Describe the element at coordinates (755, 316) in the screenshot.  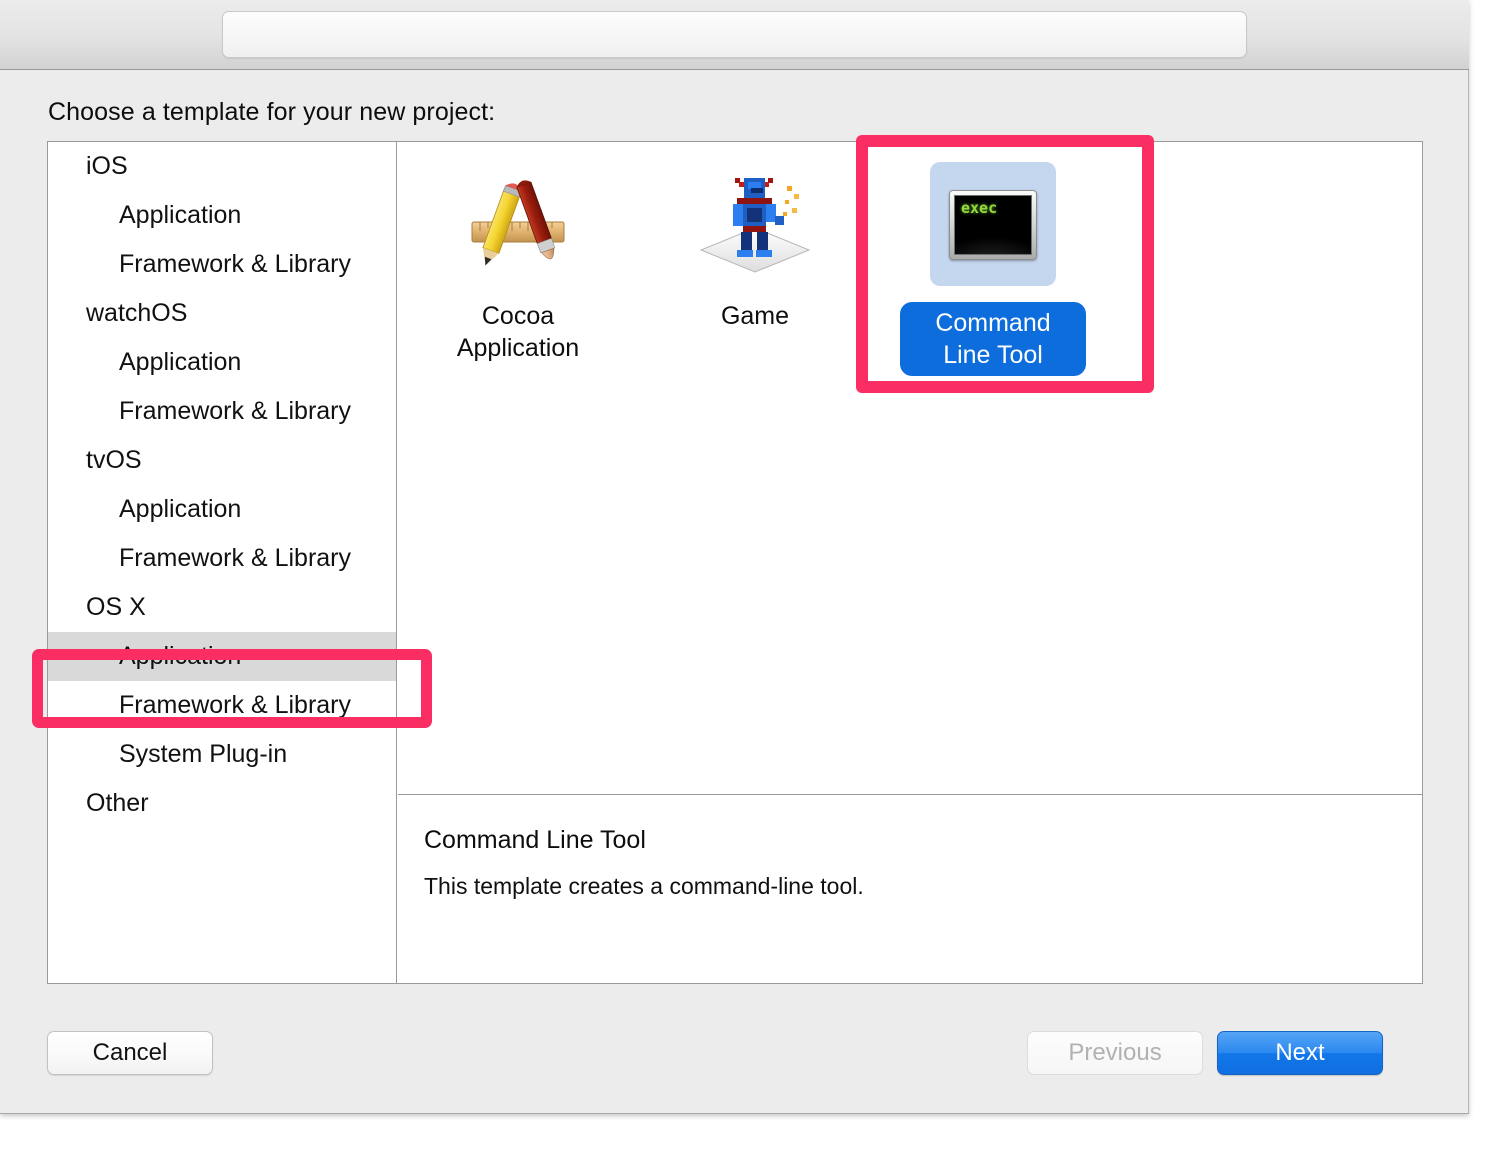
I see `template-tile-label: Game` at that location.